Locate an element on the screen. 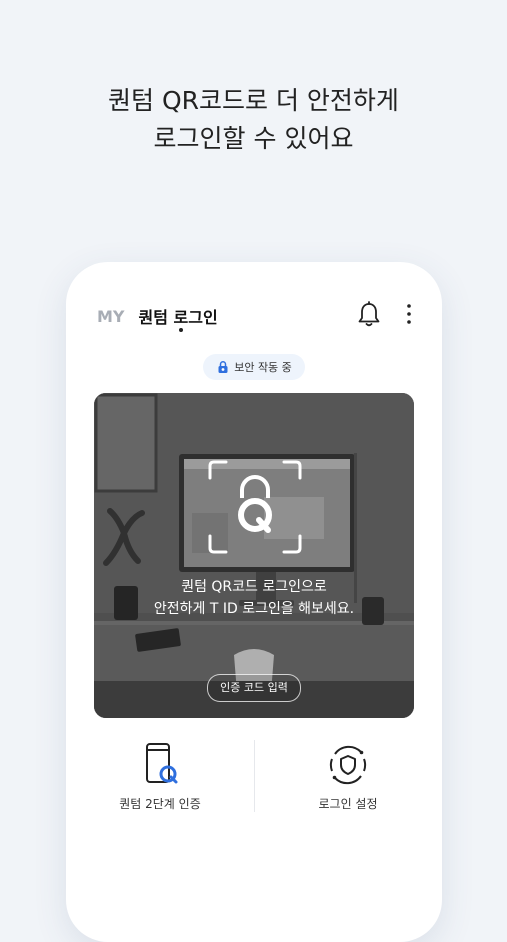 This screenshot has height=942, width=507. security-status-label: 보안 작동 중 is located at coordinates (263, 367).